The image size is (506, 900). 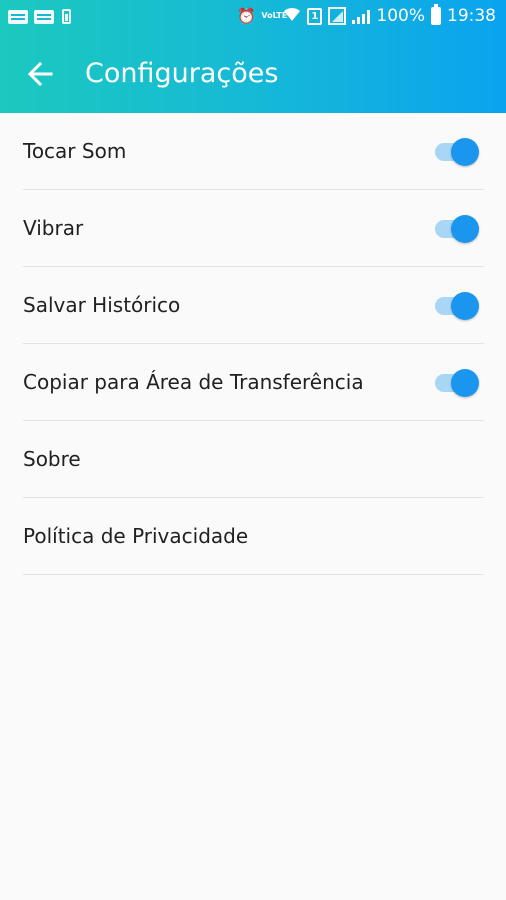 I want to click on setting-label: Política de Privacidade, so click(x=136, y=536).